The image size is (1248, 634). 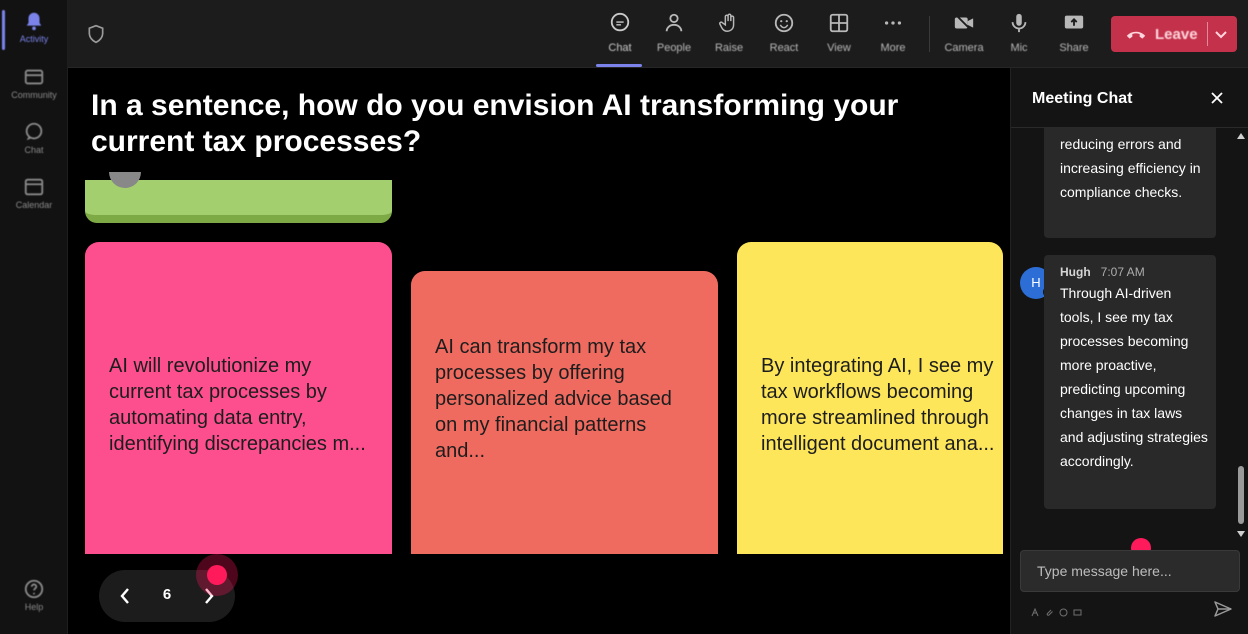 I want to click on mic-button-label: Mic, so click(x=1019, y=48).